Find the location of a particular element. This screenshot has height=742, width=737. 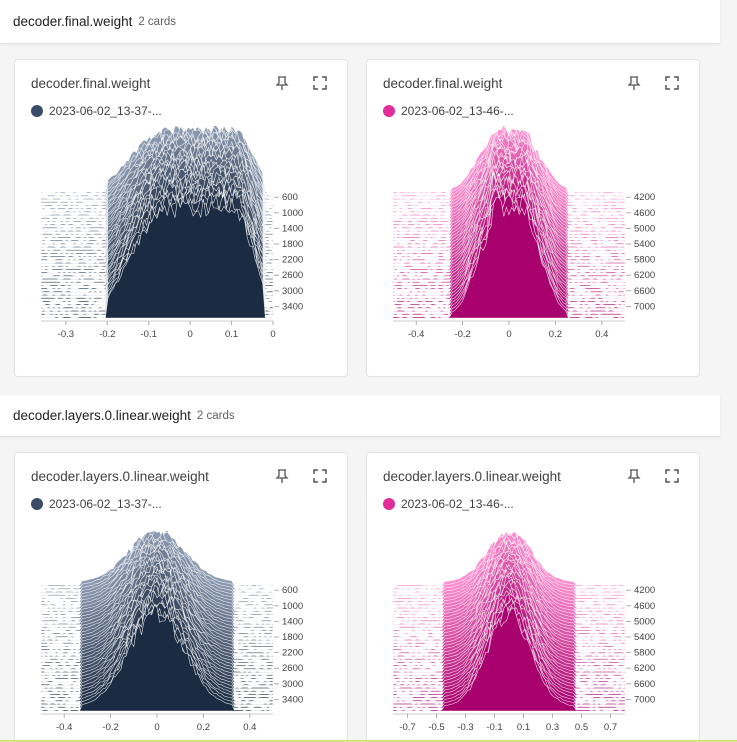

x-tick-label: 0.5 is located at coordinates (581, 727).